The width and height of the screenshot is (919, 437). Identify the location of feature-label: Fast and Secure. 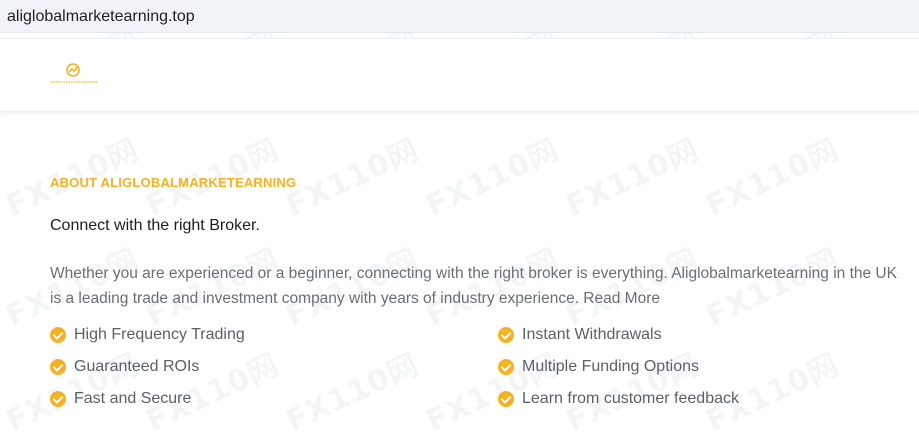
(133, 398).